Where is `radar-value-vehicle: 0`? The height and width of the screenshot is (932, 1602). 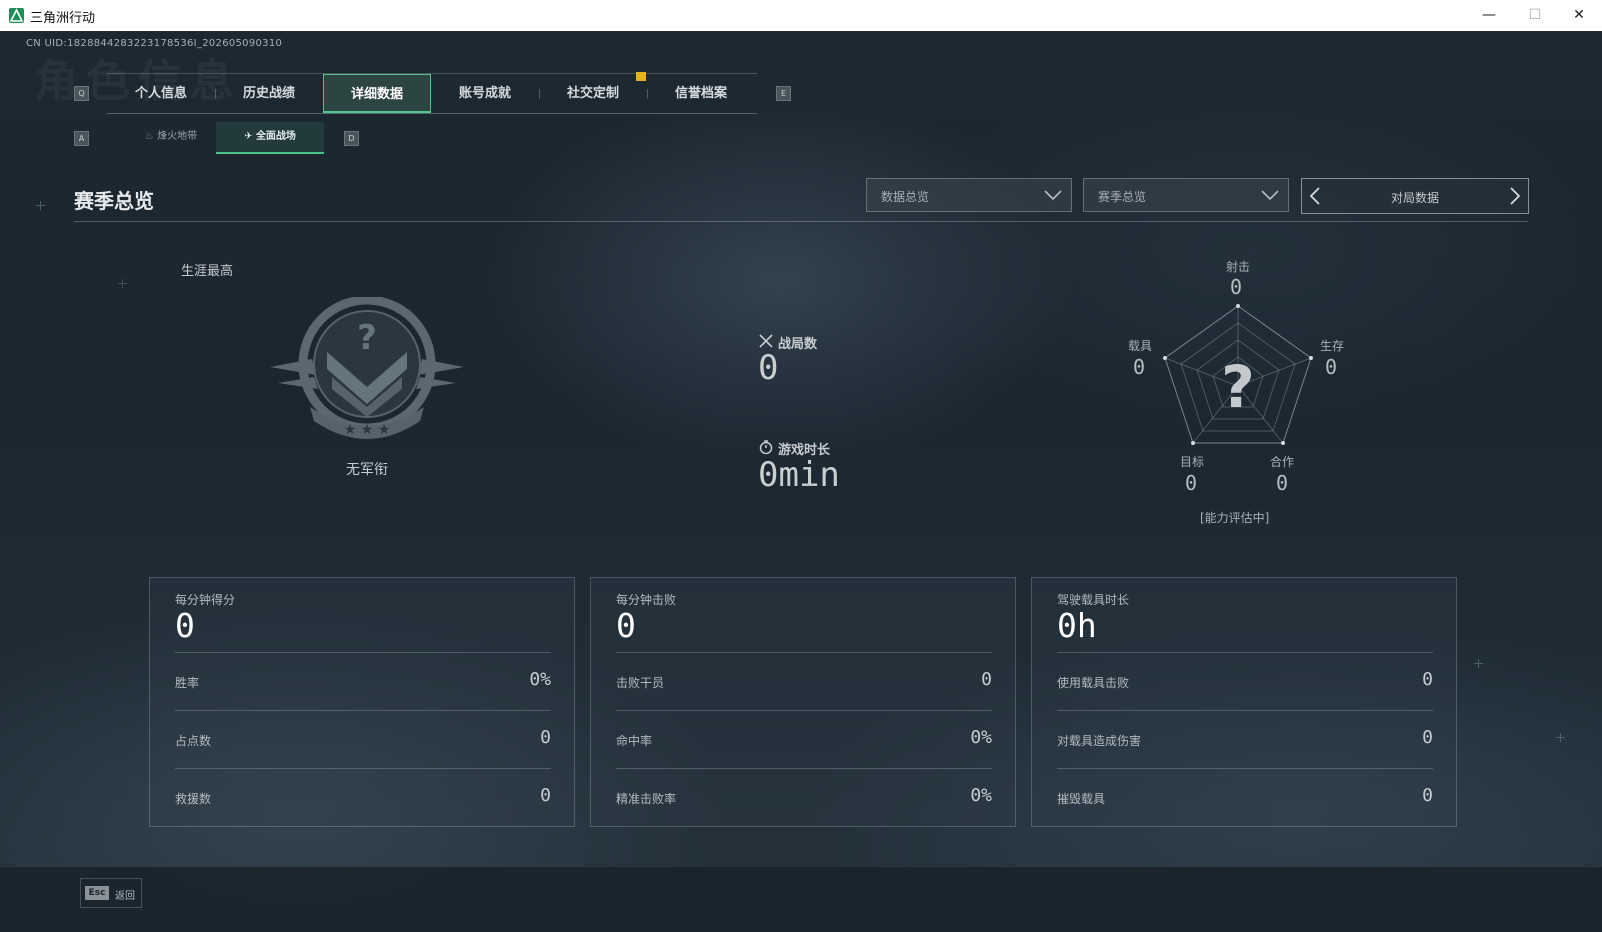
radar-value-vehicle: 0 is located at coordinates (1139, 367).